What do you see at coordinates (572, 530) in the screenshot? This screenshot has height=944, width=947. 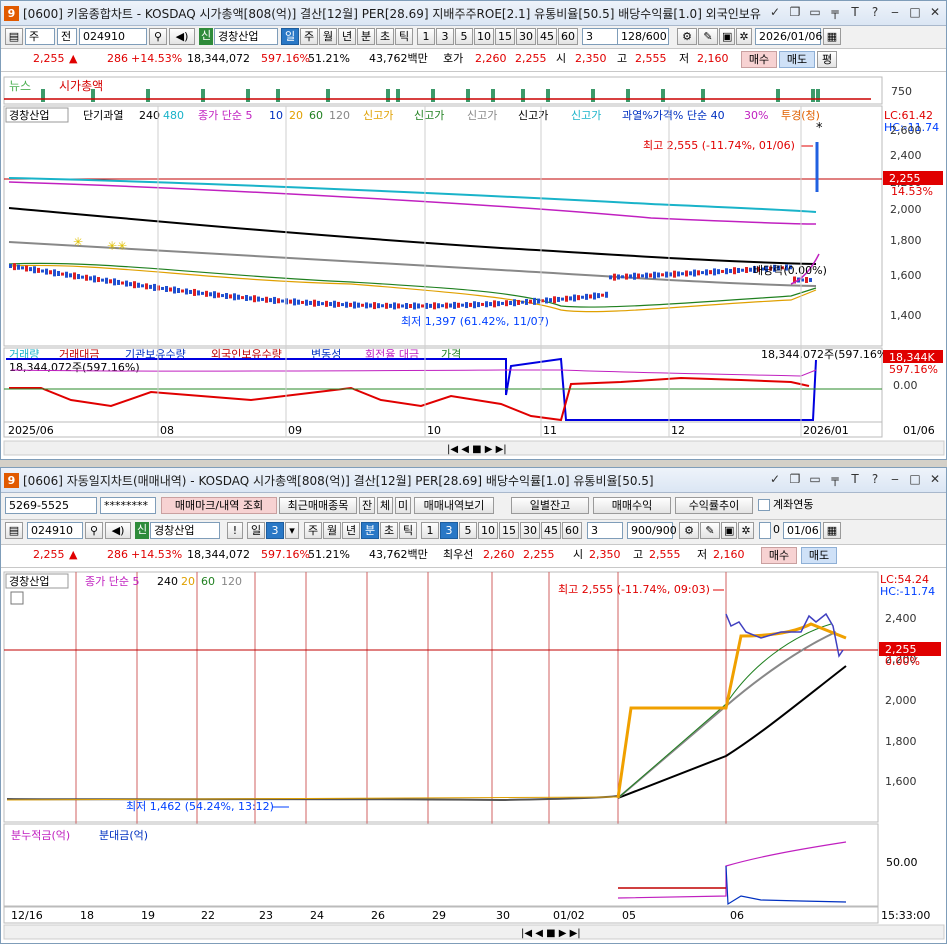 I see `interval-60-2: 60` at bounding box center [572, 530].